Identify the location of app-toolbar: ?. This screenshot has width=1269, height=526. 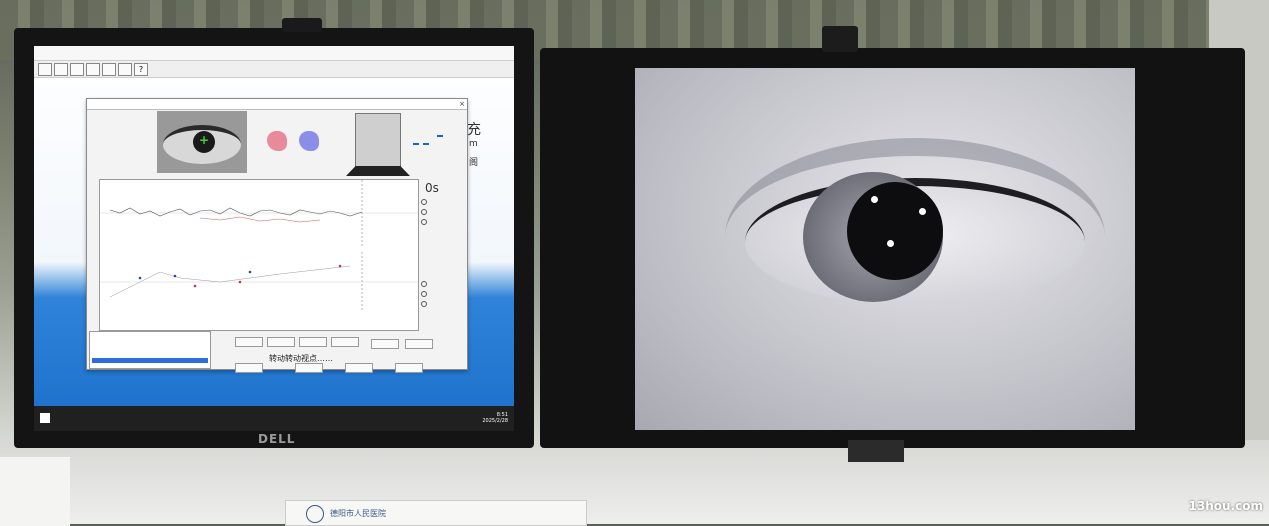
(274, 69).